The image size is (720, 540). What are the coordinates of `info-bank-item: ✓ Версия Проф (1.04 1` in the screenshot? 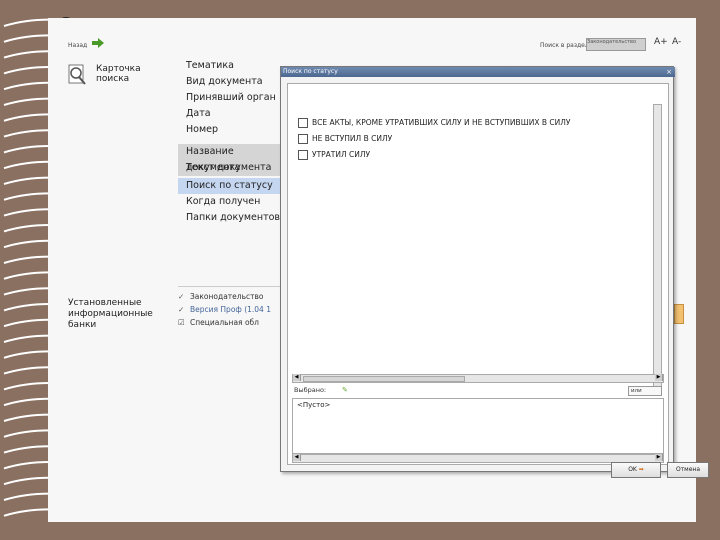 It's located at (224, 309).